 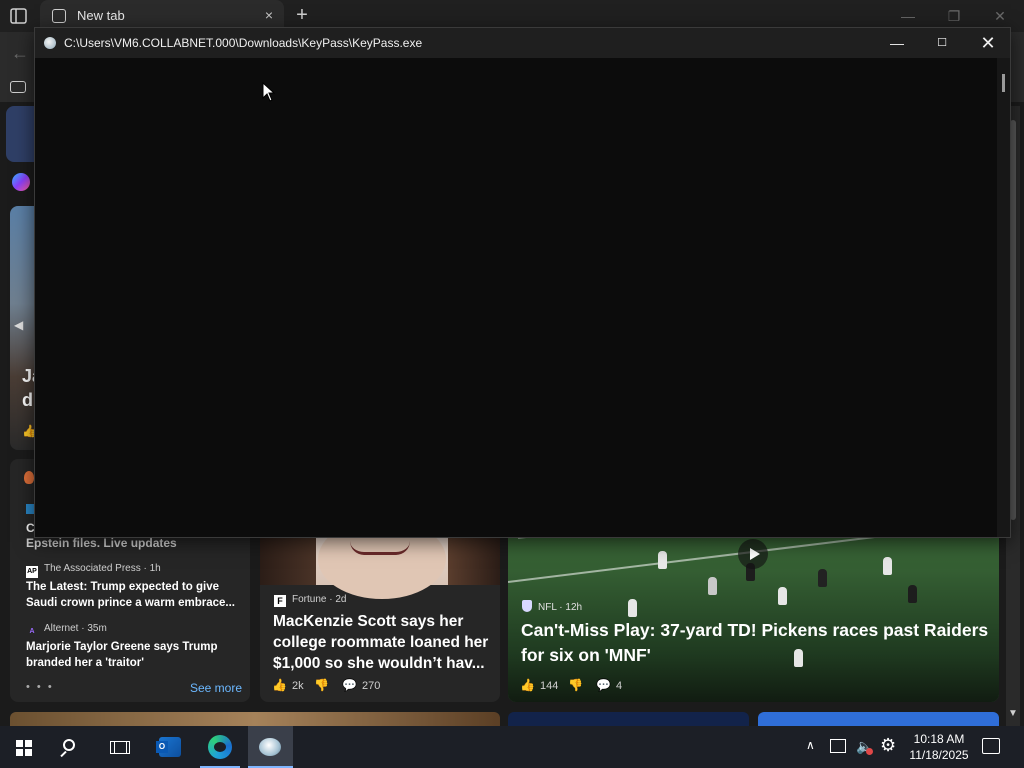 I want to click on carousel-prev-icon: ◀, so click(x=18, y=325).